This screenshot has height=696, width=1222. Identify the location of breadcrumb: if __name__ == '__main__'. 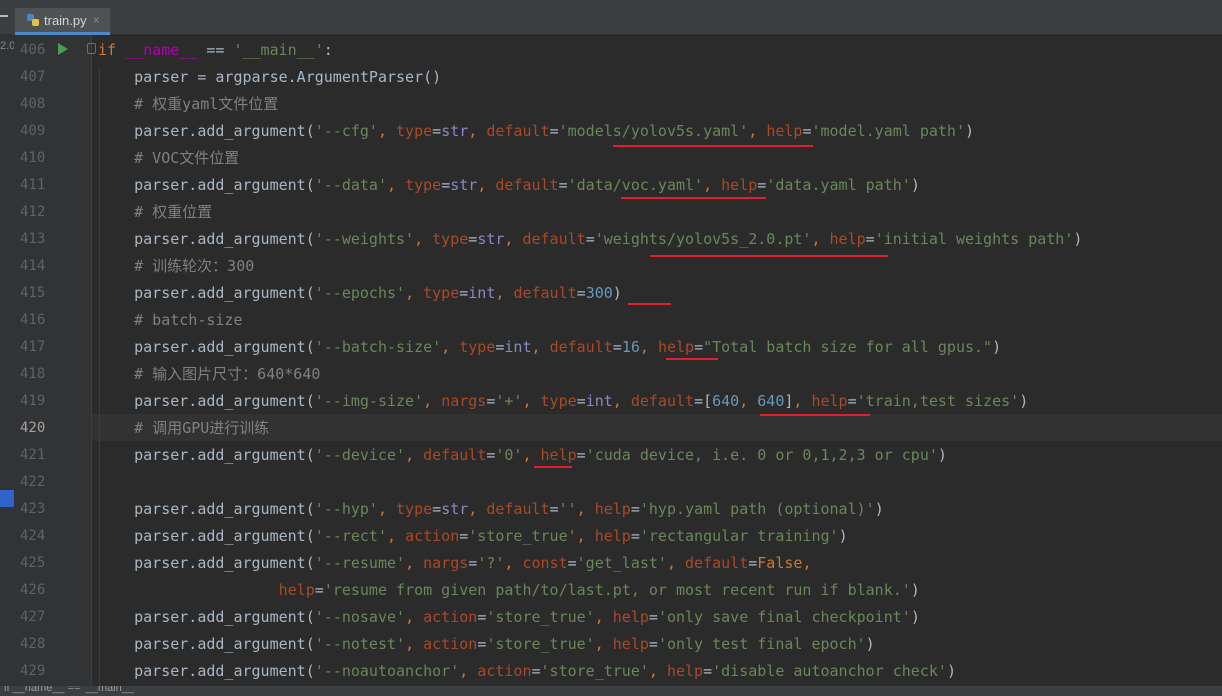
(70, 690).